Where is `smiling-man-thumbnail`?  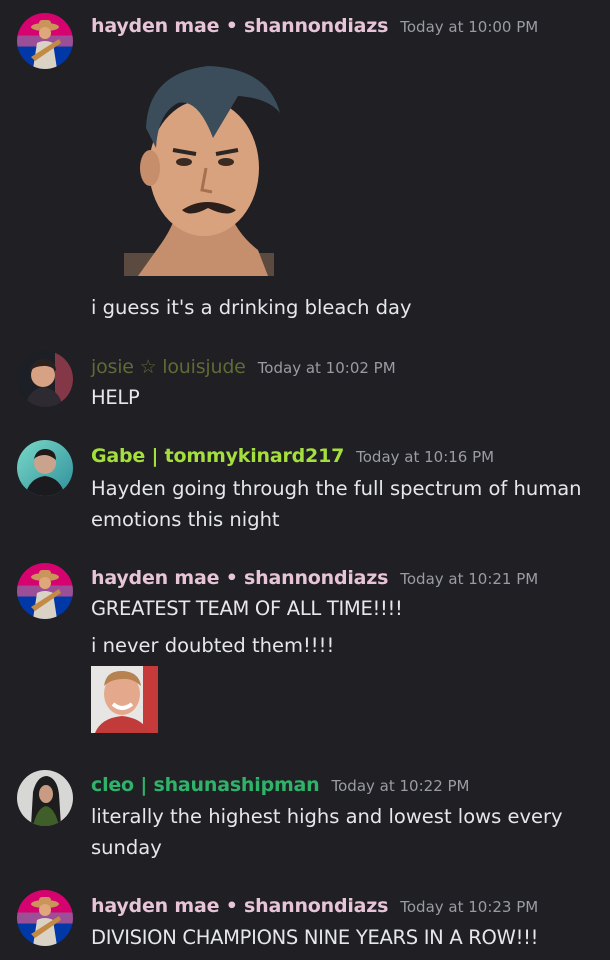
smiling-man-thumbnail is located at coordinates (124, 699).